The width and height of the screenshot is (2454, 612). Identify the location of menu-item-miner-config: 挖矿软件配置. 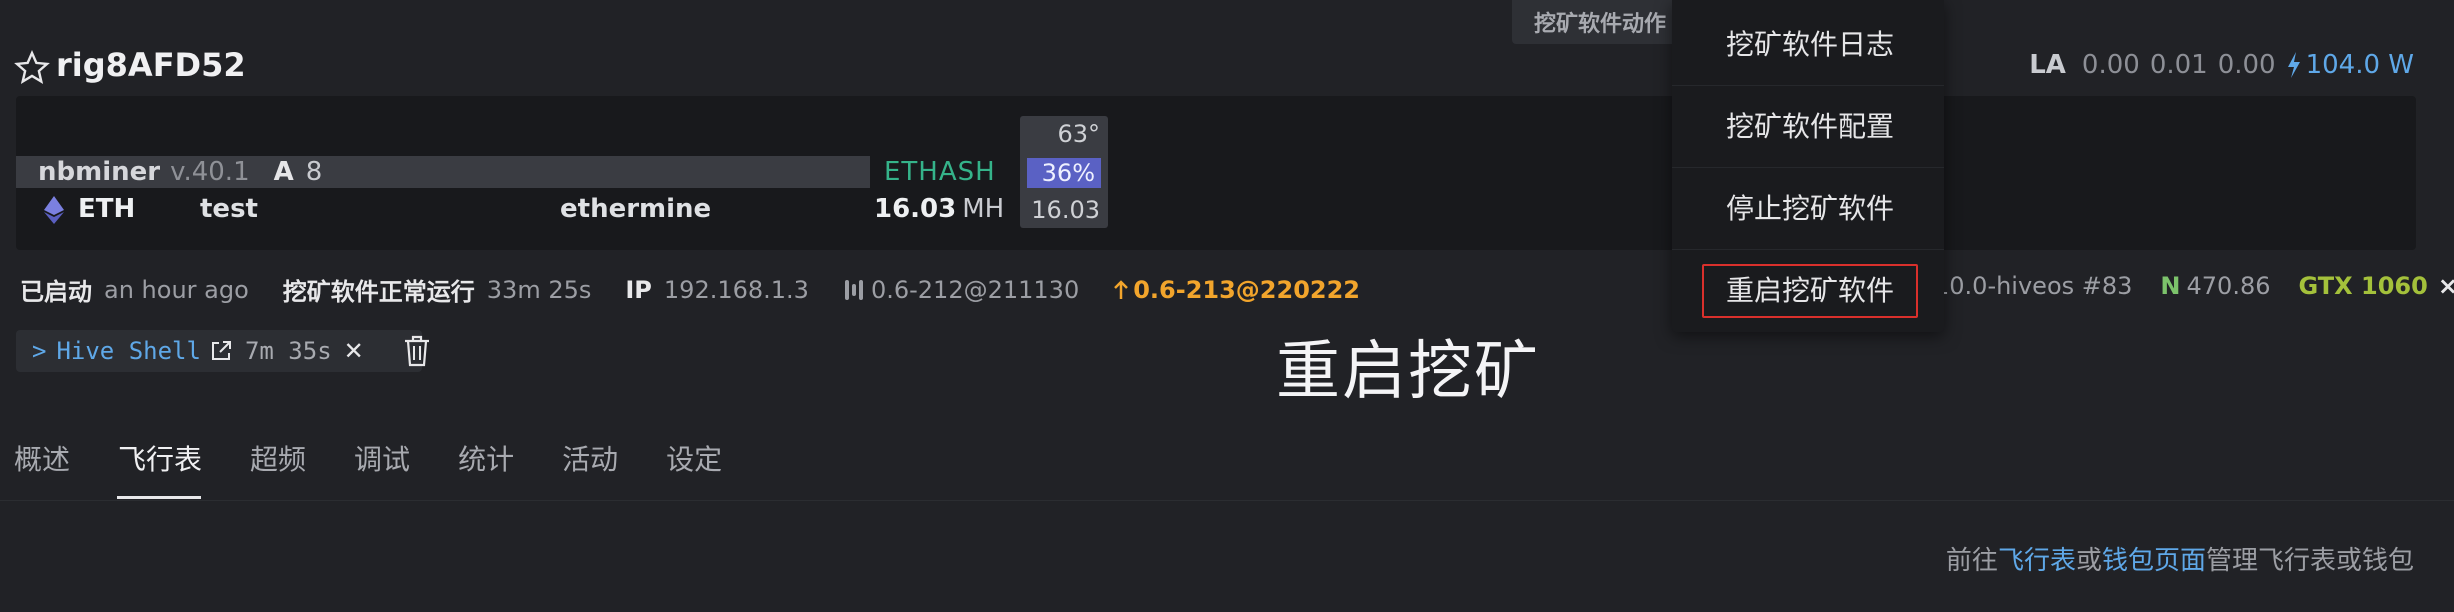
(1808, 127).